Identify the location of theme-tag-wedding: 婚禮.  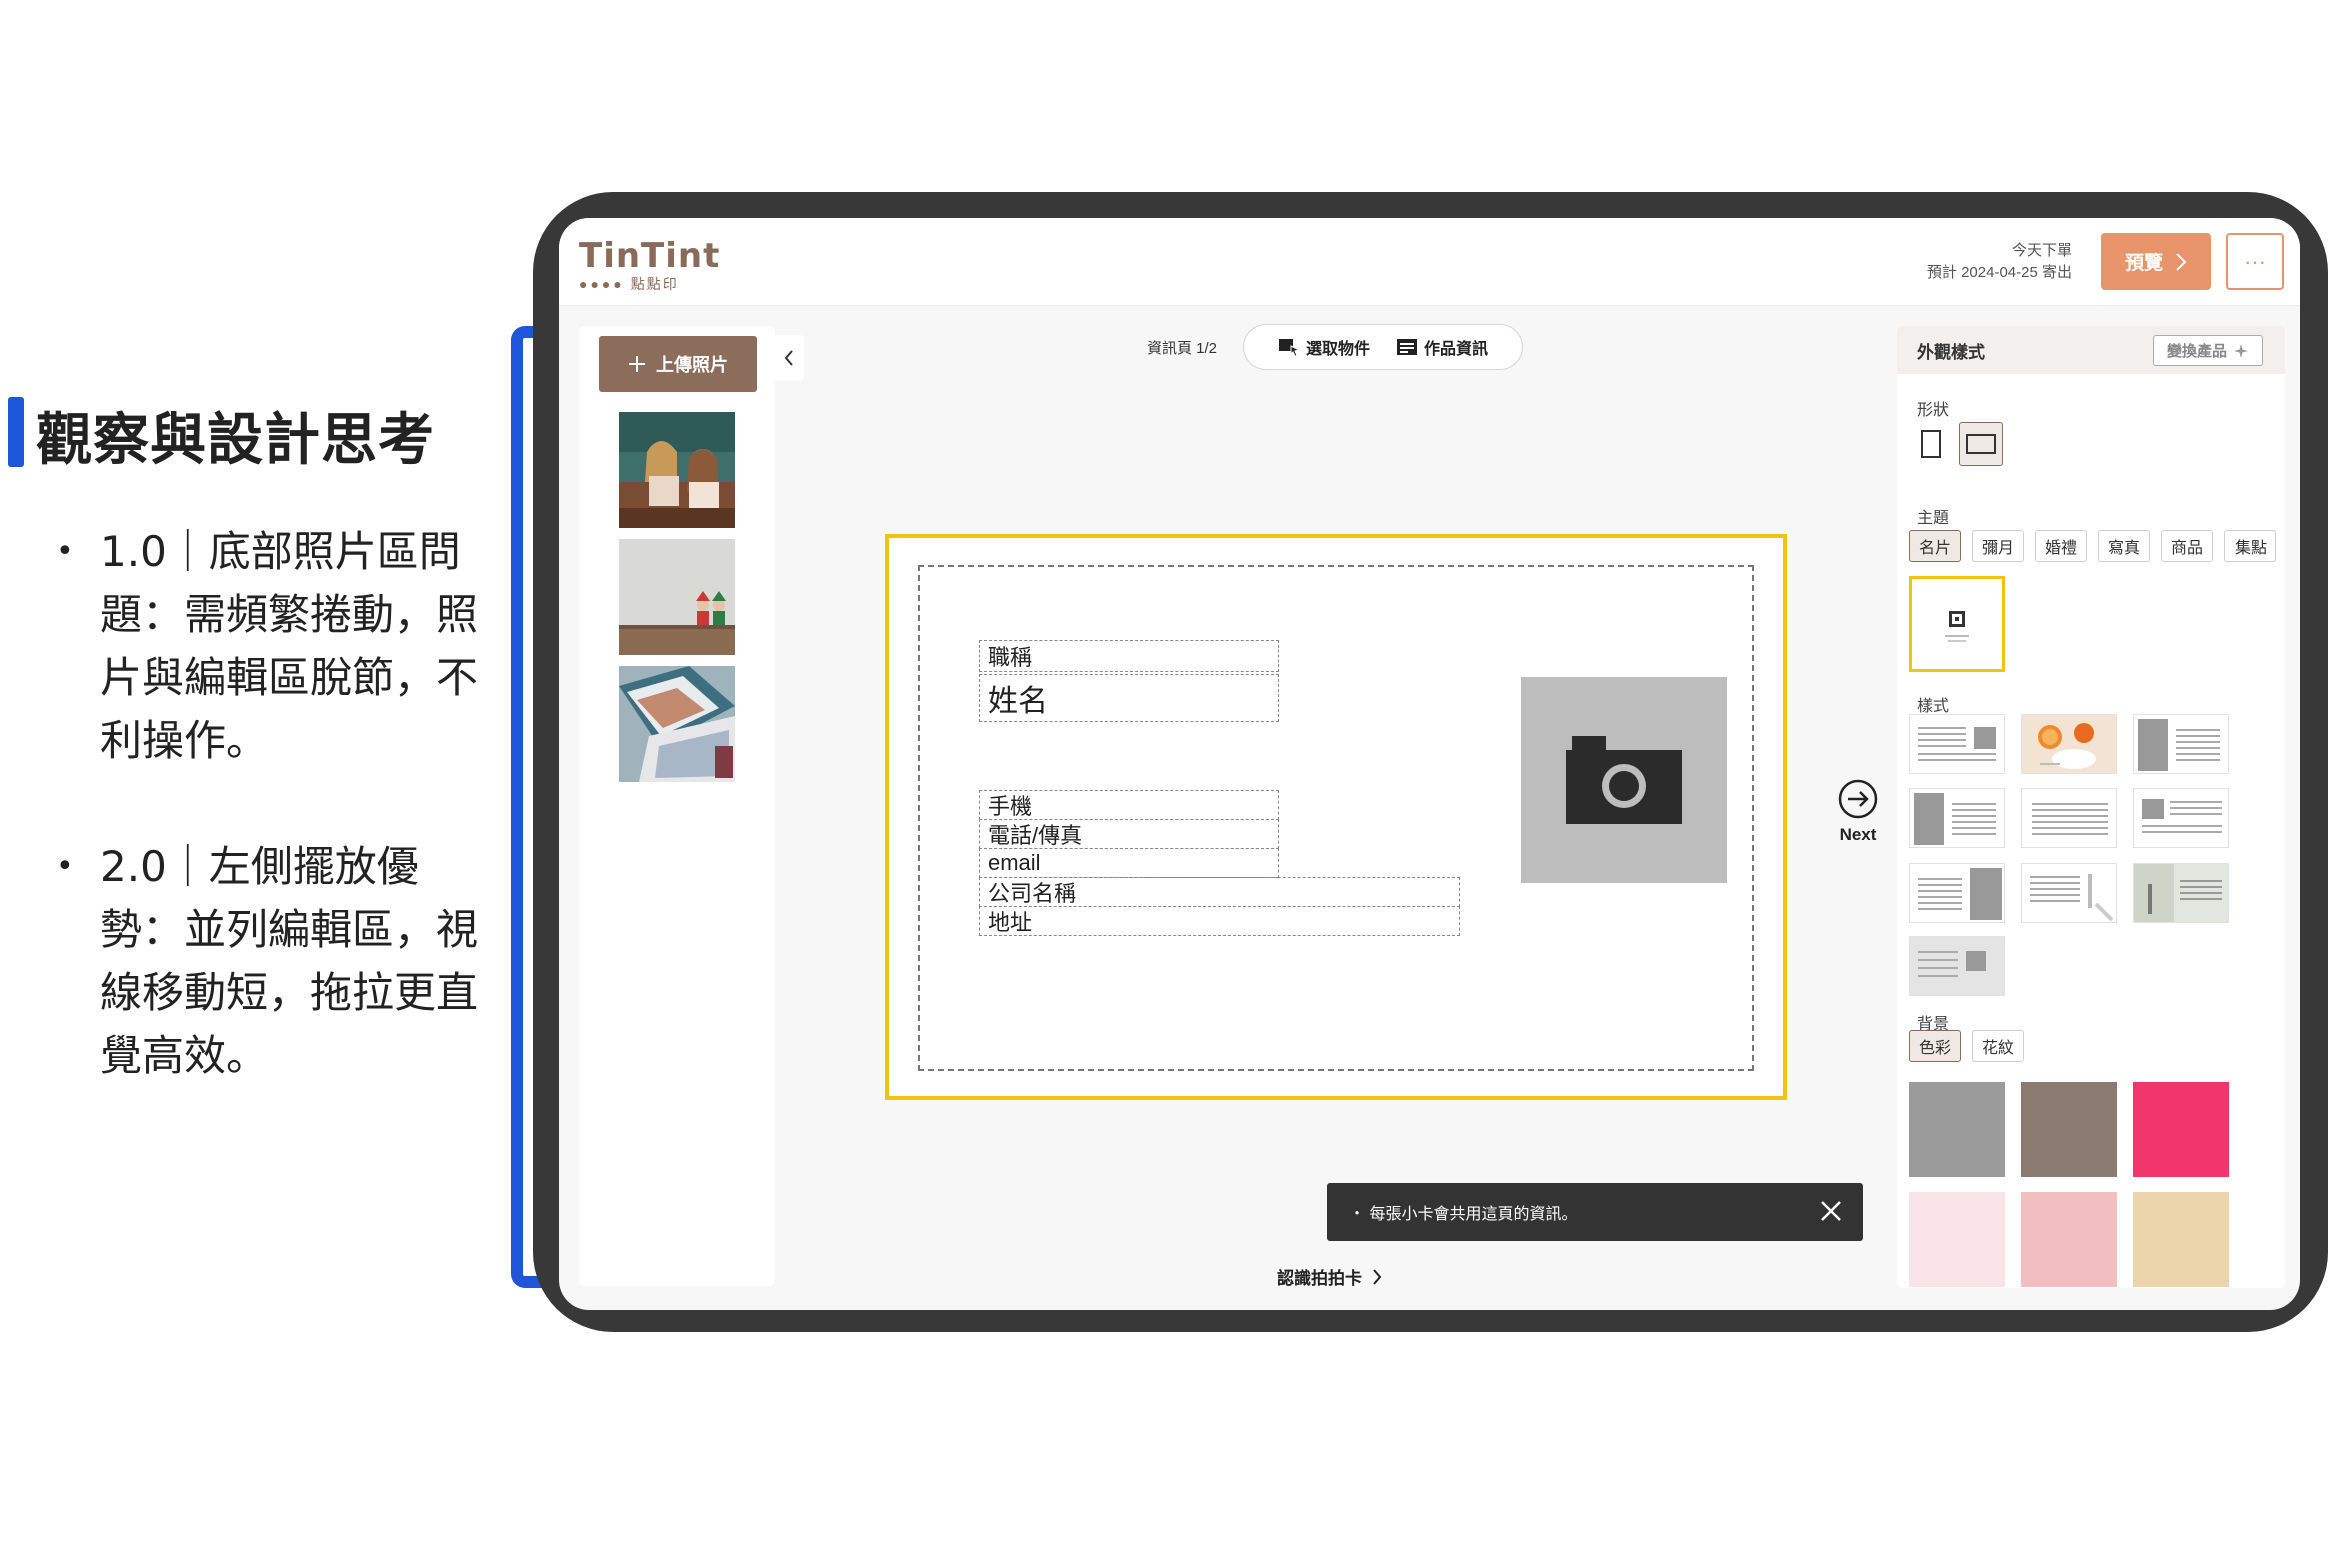
(2061, 546).